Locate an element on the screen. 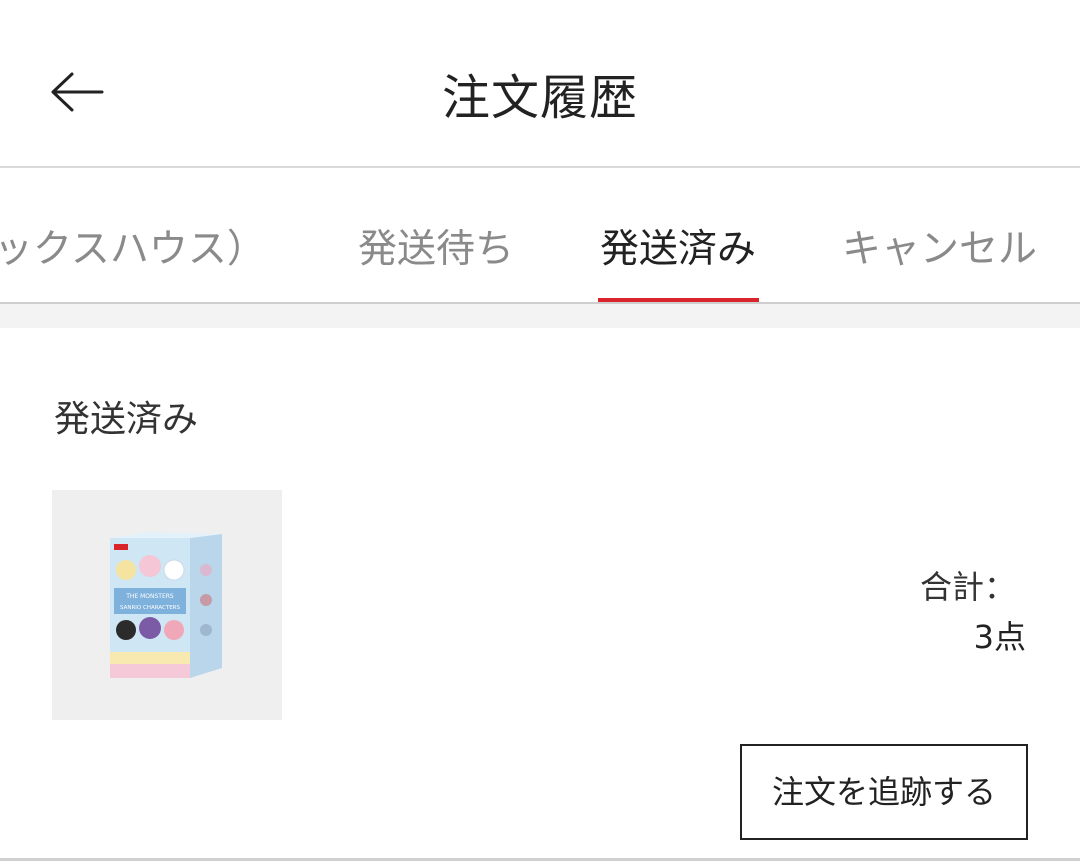  product-thumbnail: THE MONSTERS SANRIO CHARACTERS is located at coordinates (167, 605).